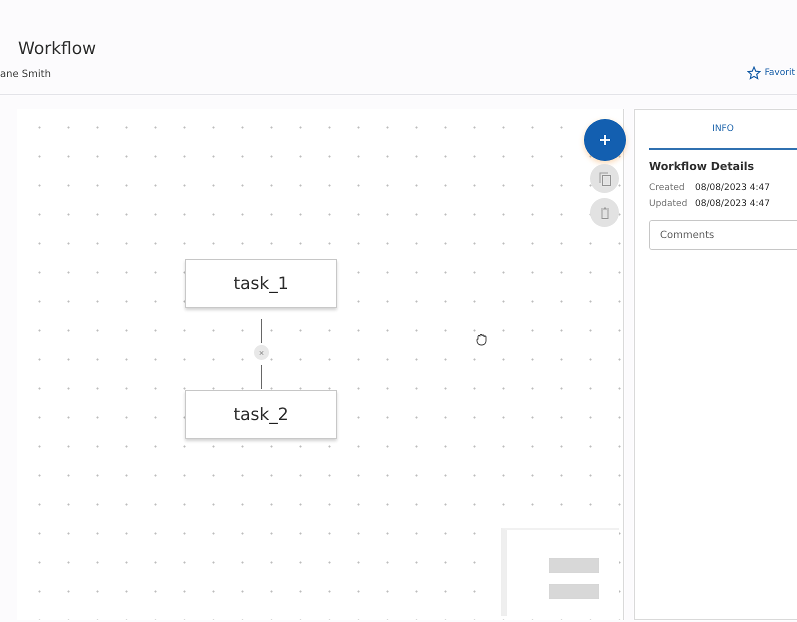 The image size is (797, 622). I want to click on owner-name: ane Smith, so click(26, 74).